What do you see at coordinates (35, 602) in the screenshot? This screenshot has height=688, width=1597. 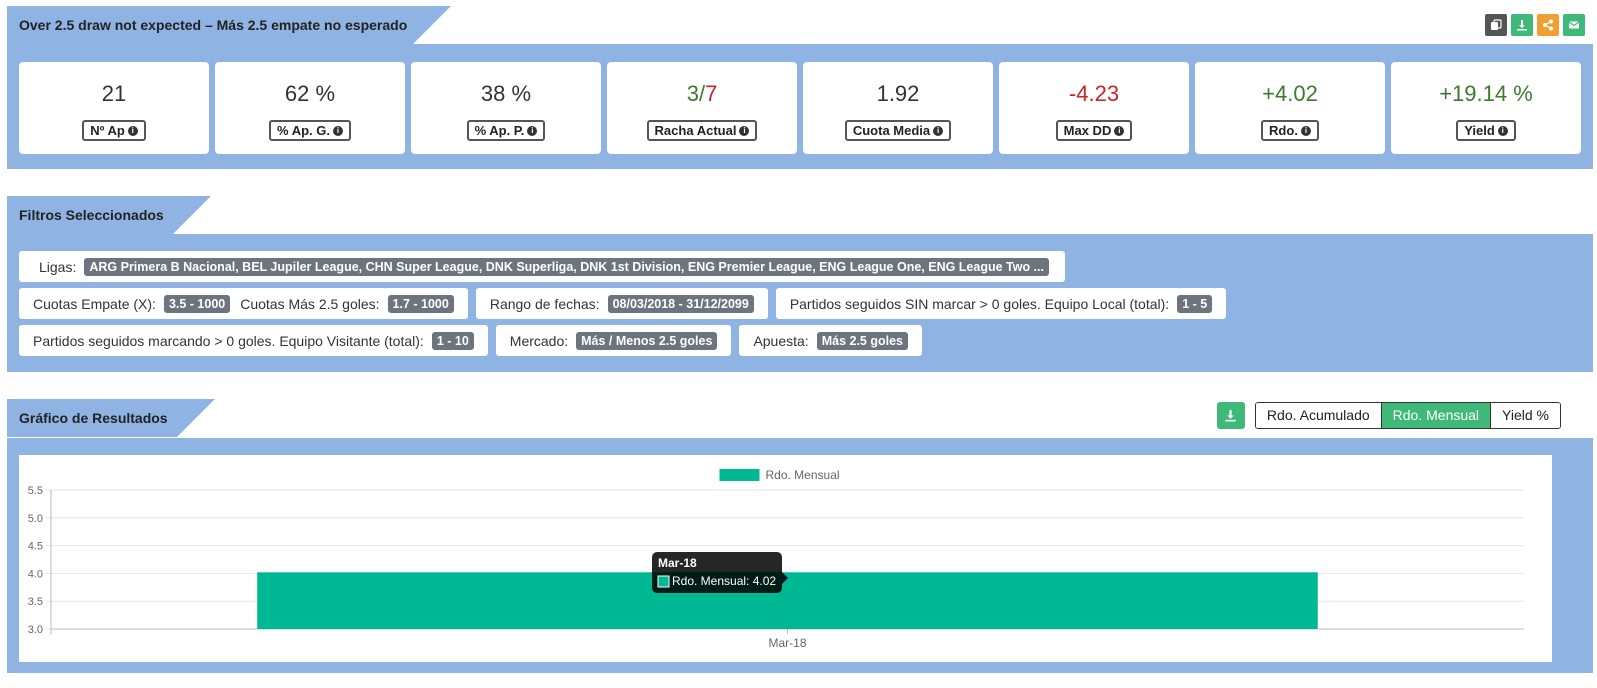 I see `y-tick-label: 3.5` at bounding box center [35, 602].